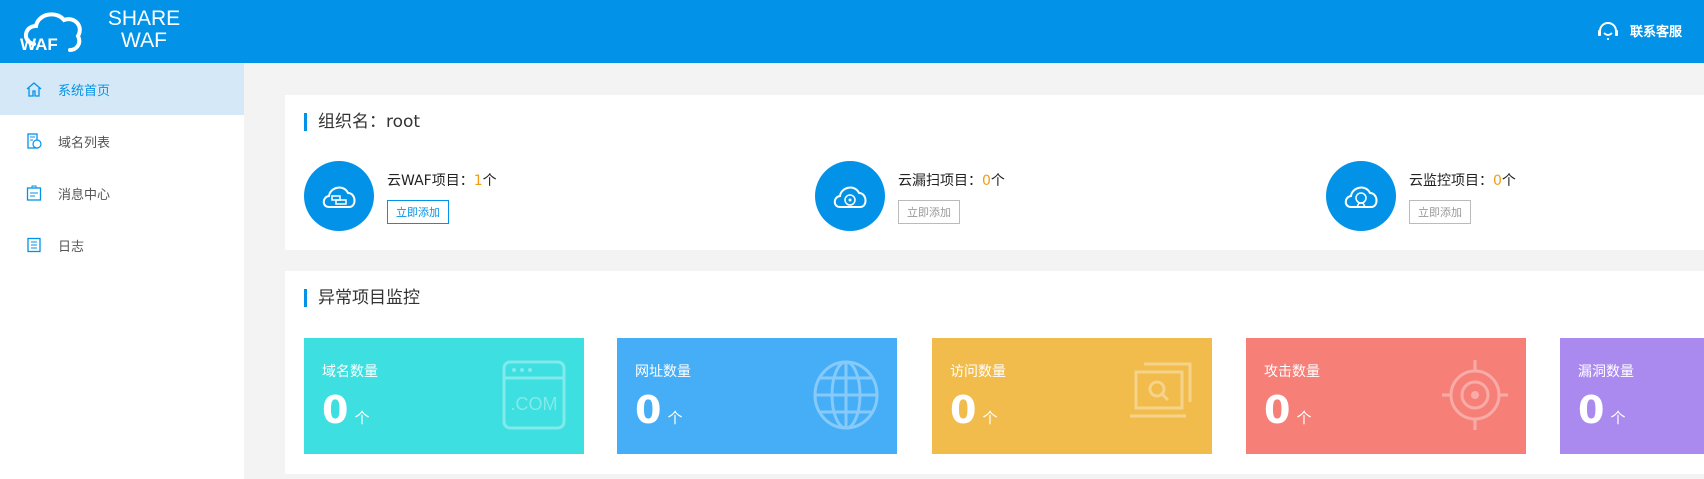 This screenshot has height=479, width=1704. What do you see at coordinates (144, 18) in the screenshot?
I see `brand-line1: SHARE` at bounding box center [144, 18].